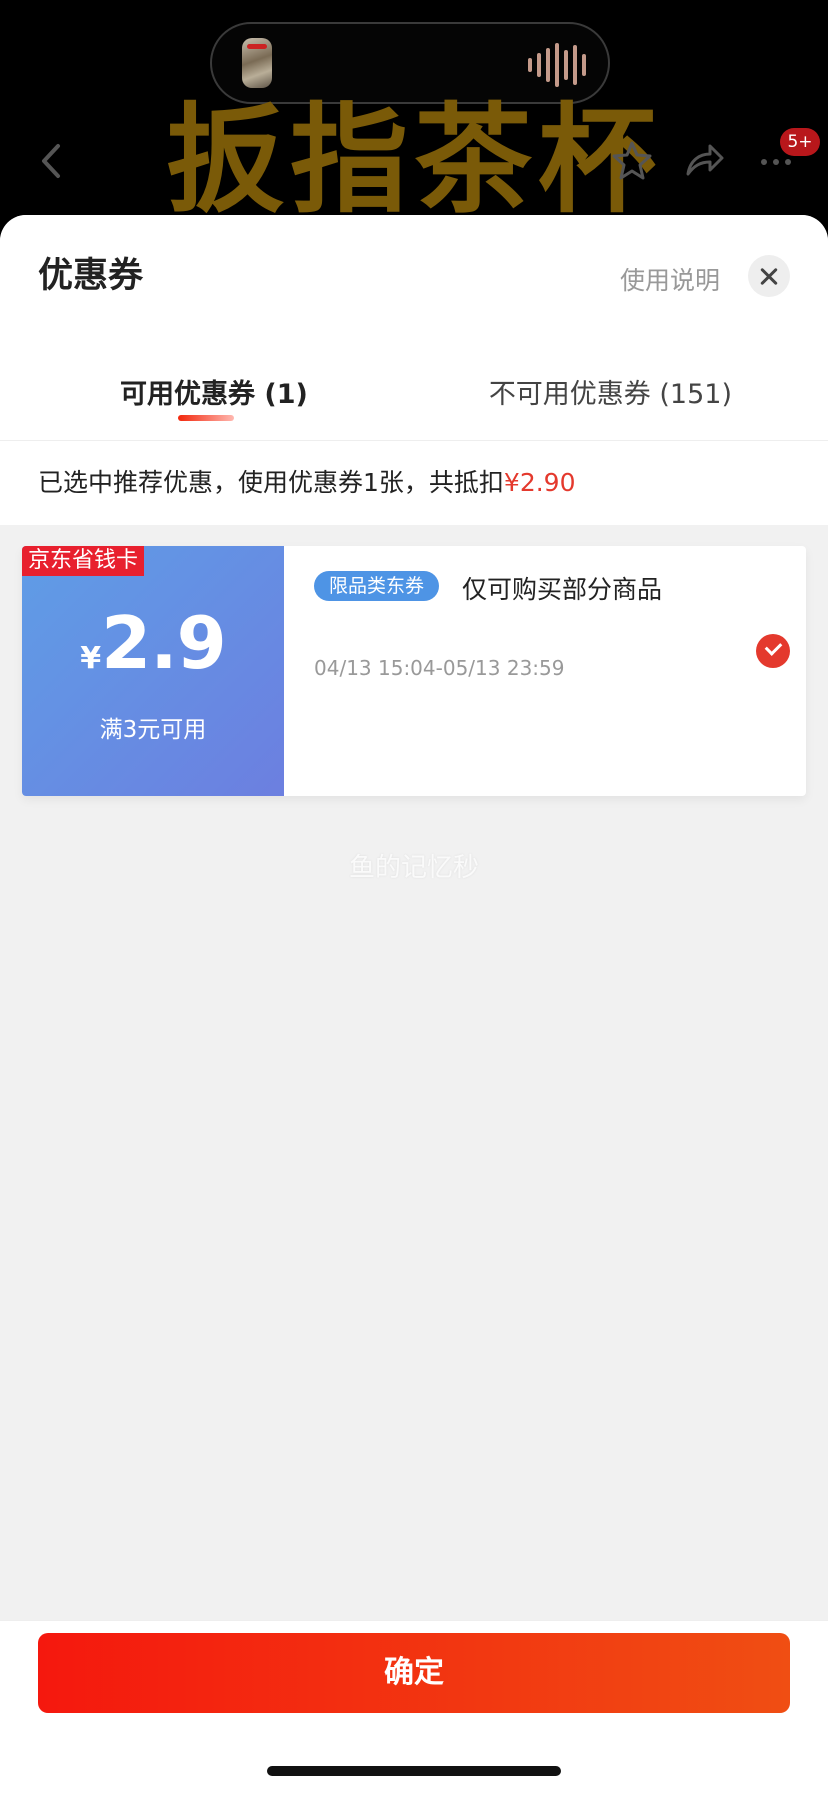 The width and height of the screenshot is (828, 1796). I want to click on coupon-value-panel: 京东省钱卡 ¥2.9 满3元可用, so click(153, 671).